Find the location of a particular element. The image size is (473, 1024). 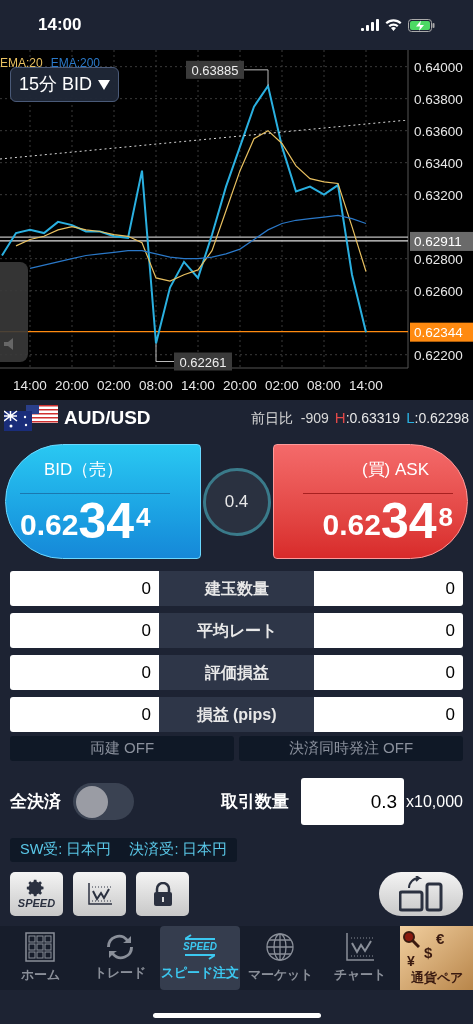

currency-pair-tab: € ¥ $ 通貨ペア is located at coordinates (436, 957).